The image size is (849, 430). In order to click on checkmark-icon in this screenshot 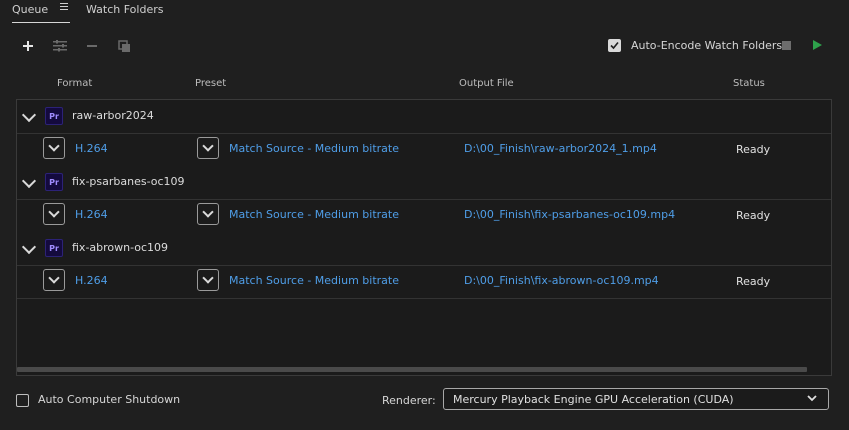, I will do `click(614, 45)`.